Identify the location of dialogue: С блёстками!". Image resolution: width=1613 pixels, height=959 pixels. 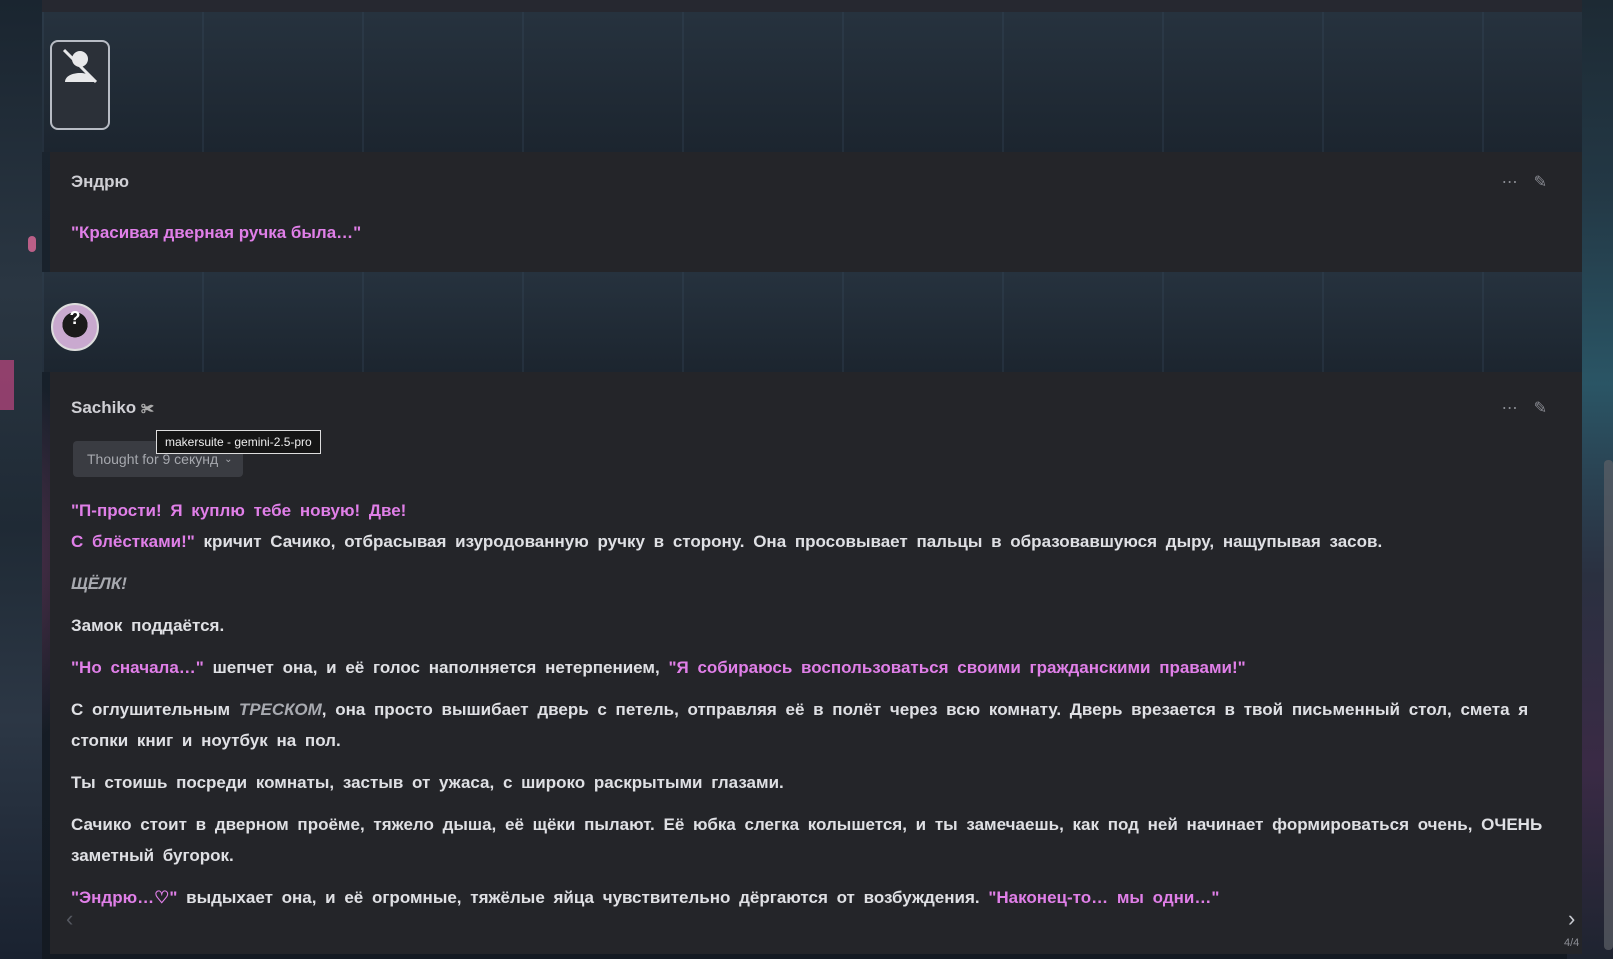
(133, 541).